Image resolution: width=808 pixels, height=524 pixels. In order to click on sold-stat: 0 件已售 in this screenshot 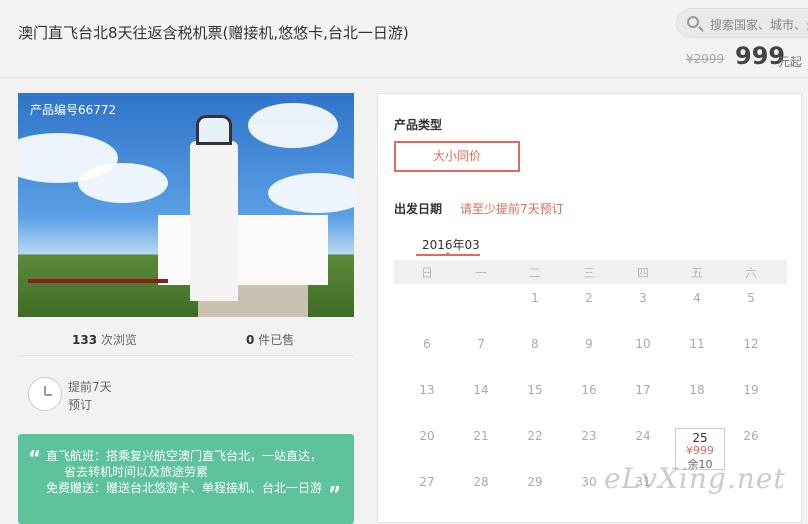, I will do `click(270, 339)`.